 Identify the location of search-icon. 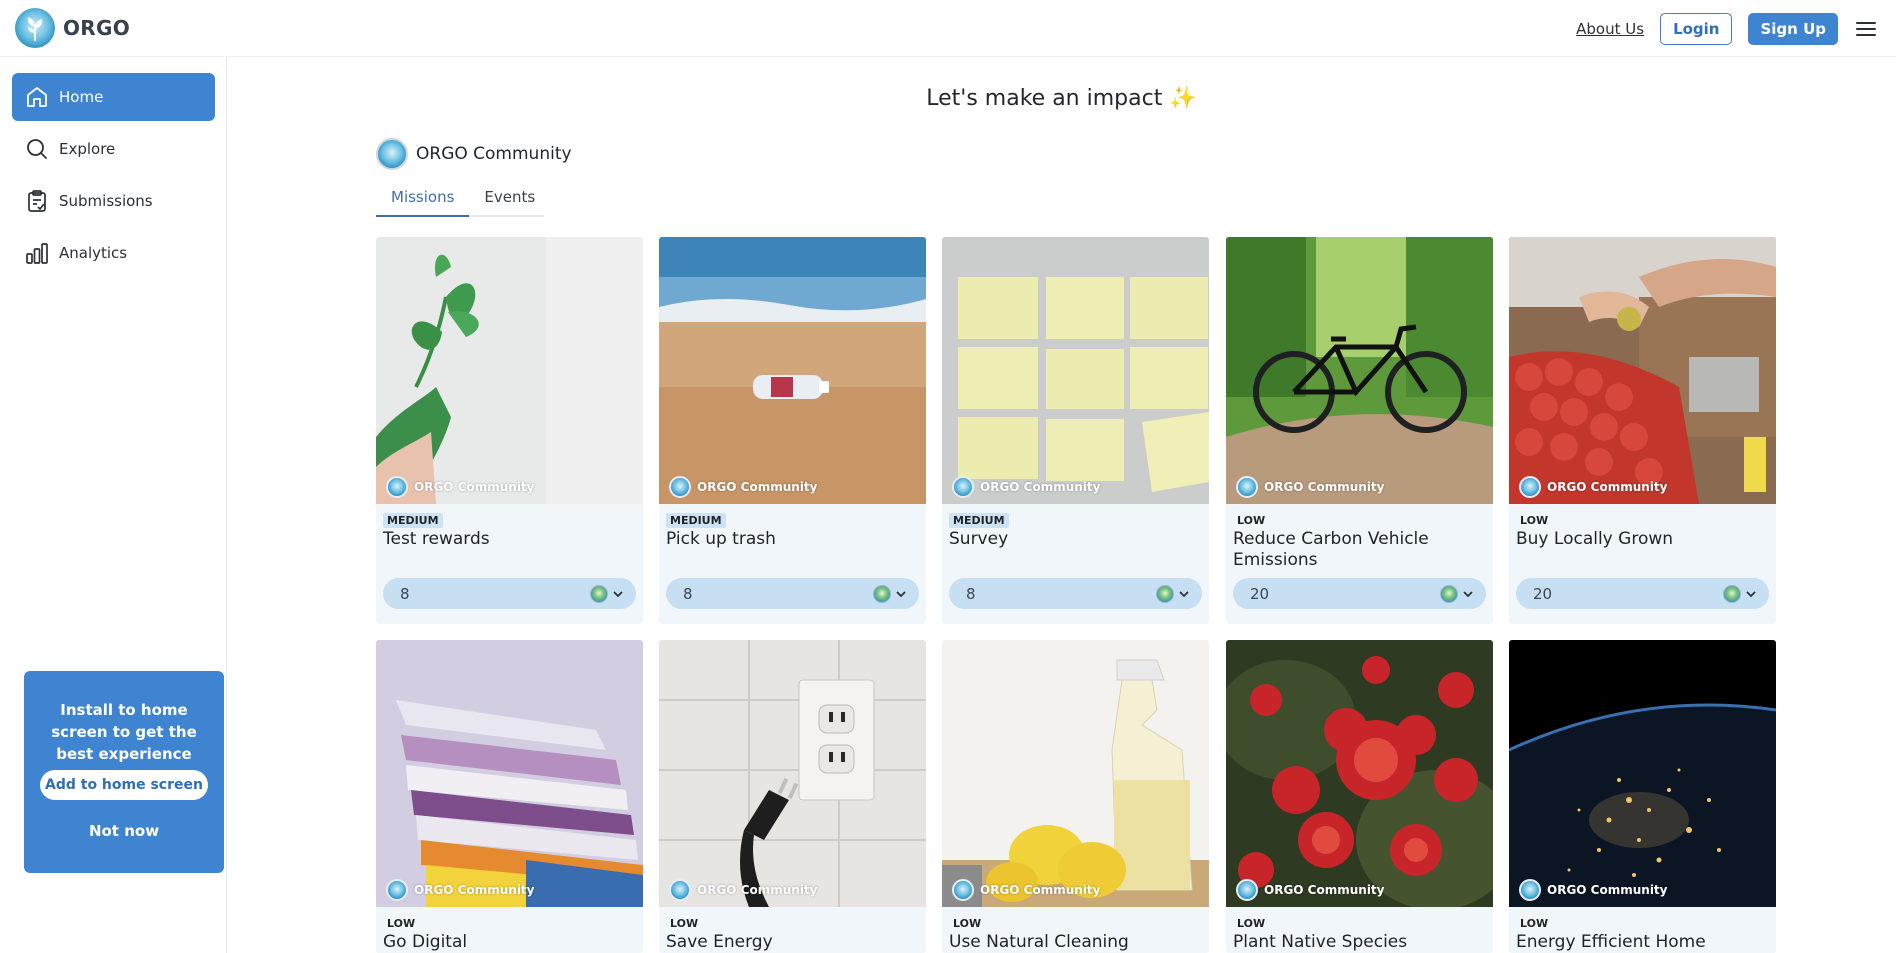
(37, 149).